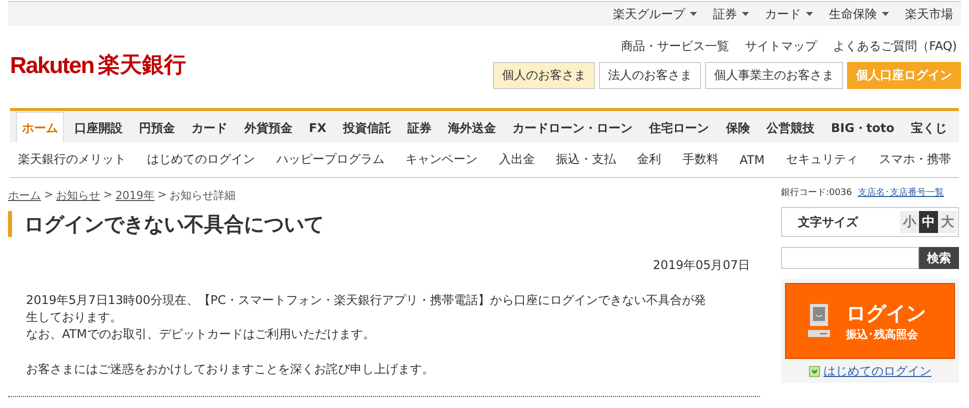  What do you see at coordinates (317, 127) in the screenshot?
I see `nav-tab: FX` at bounding box center [317, 127].